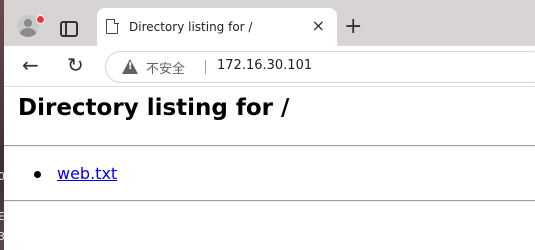 This screenshot has height=250, width=535. Describe the element at coordinates (165, 67) in the screenshot. I see `security-status: 不安全` at that location.